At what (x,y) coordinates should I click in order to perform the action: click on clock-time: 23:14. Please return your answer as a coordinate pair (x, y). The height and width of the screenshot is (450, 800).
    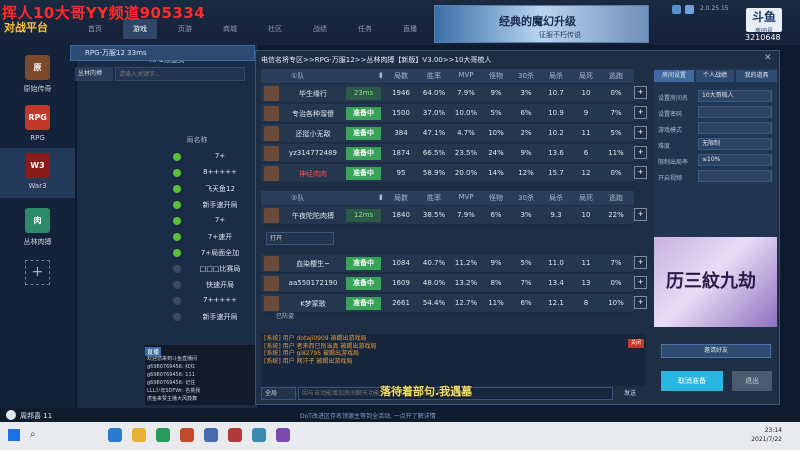
    Looking at the image, I should click on (762, 430).